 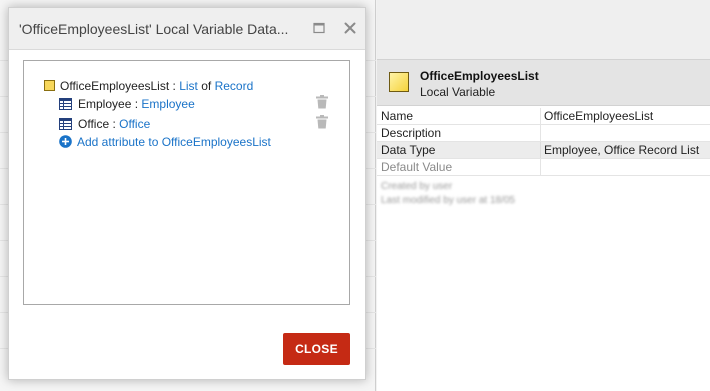 What do you see at coordinates (94, 124) in the screenshot?
I see `attribute-name: Office` at bounding box center [94, 124].